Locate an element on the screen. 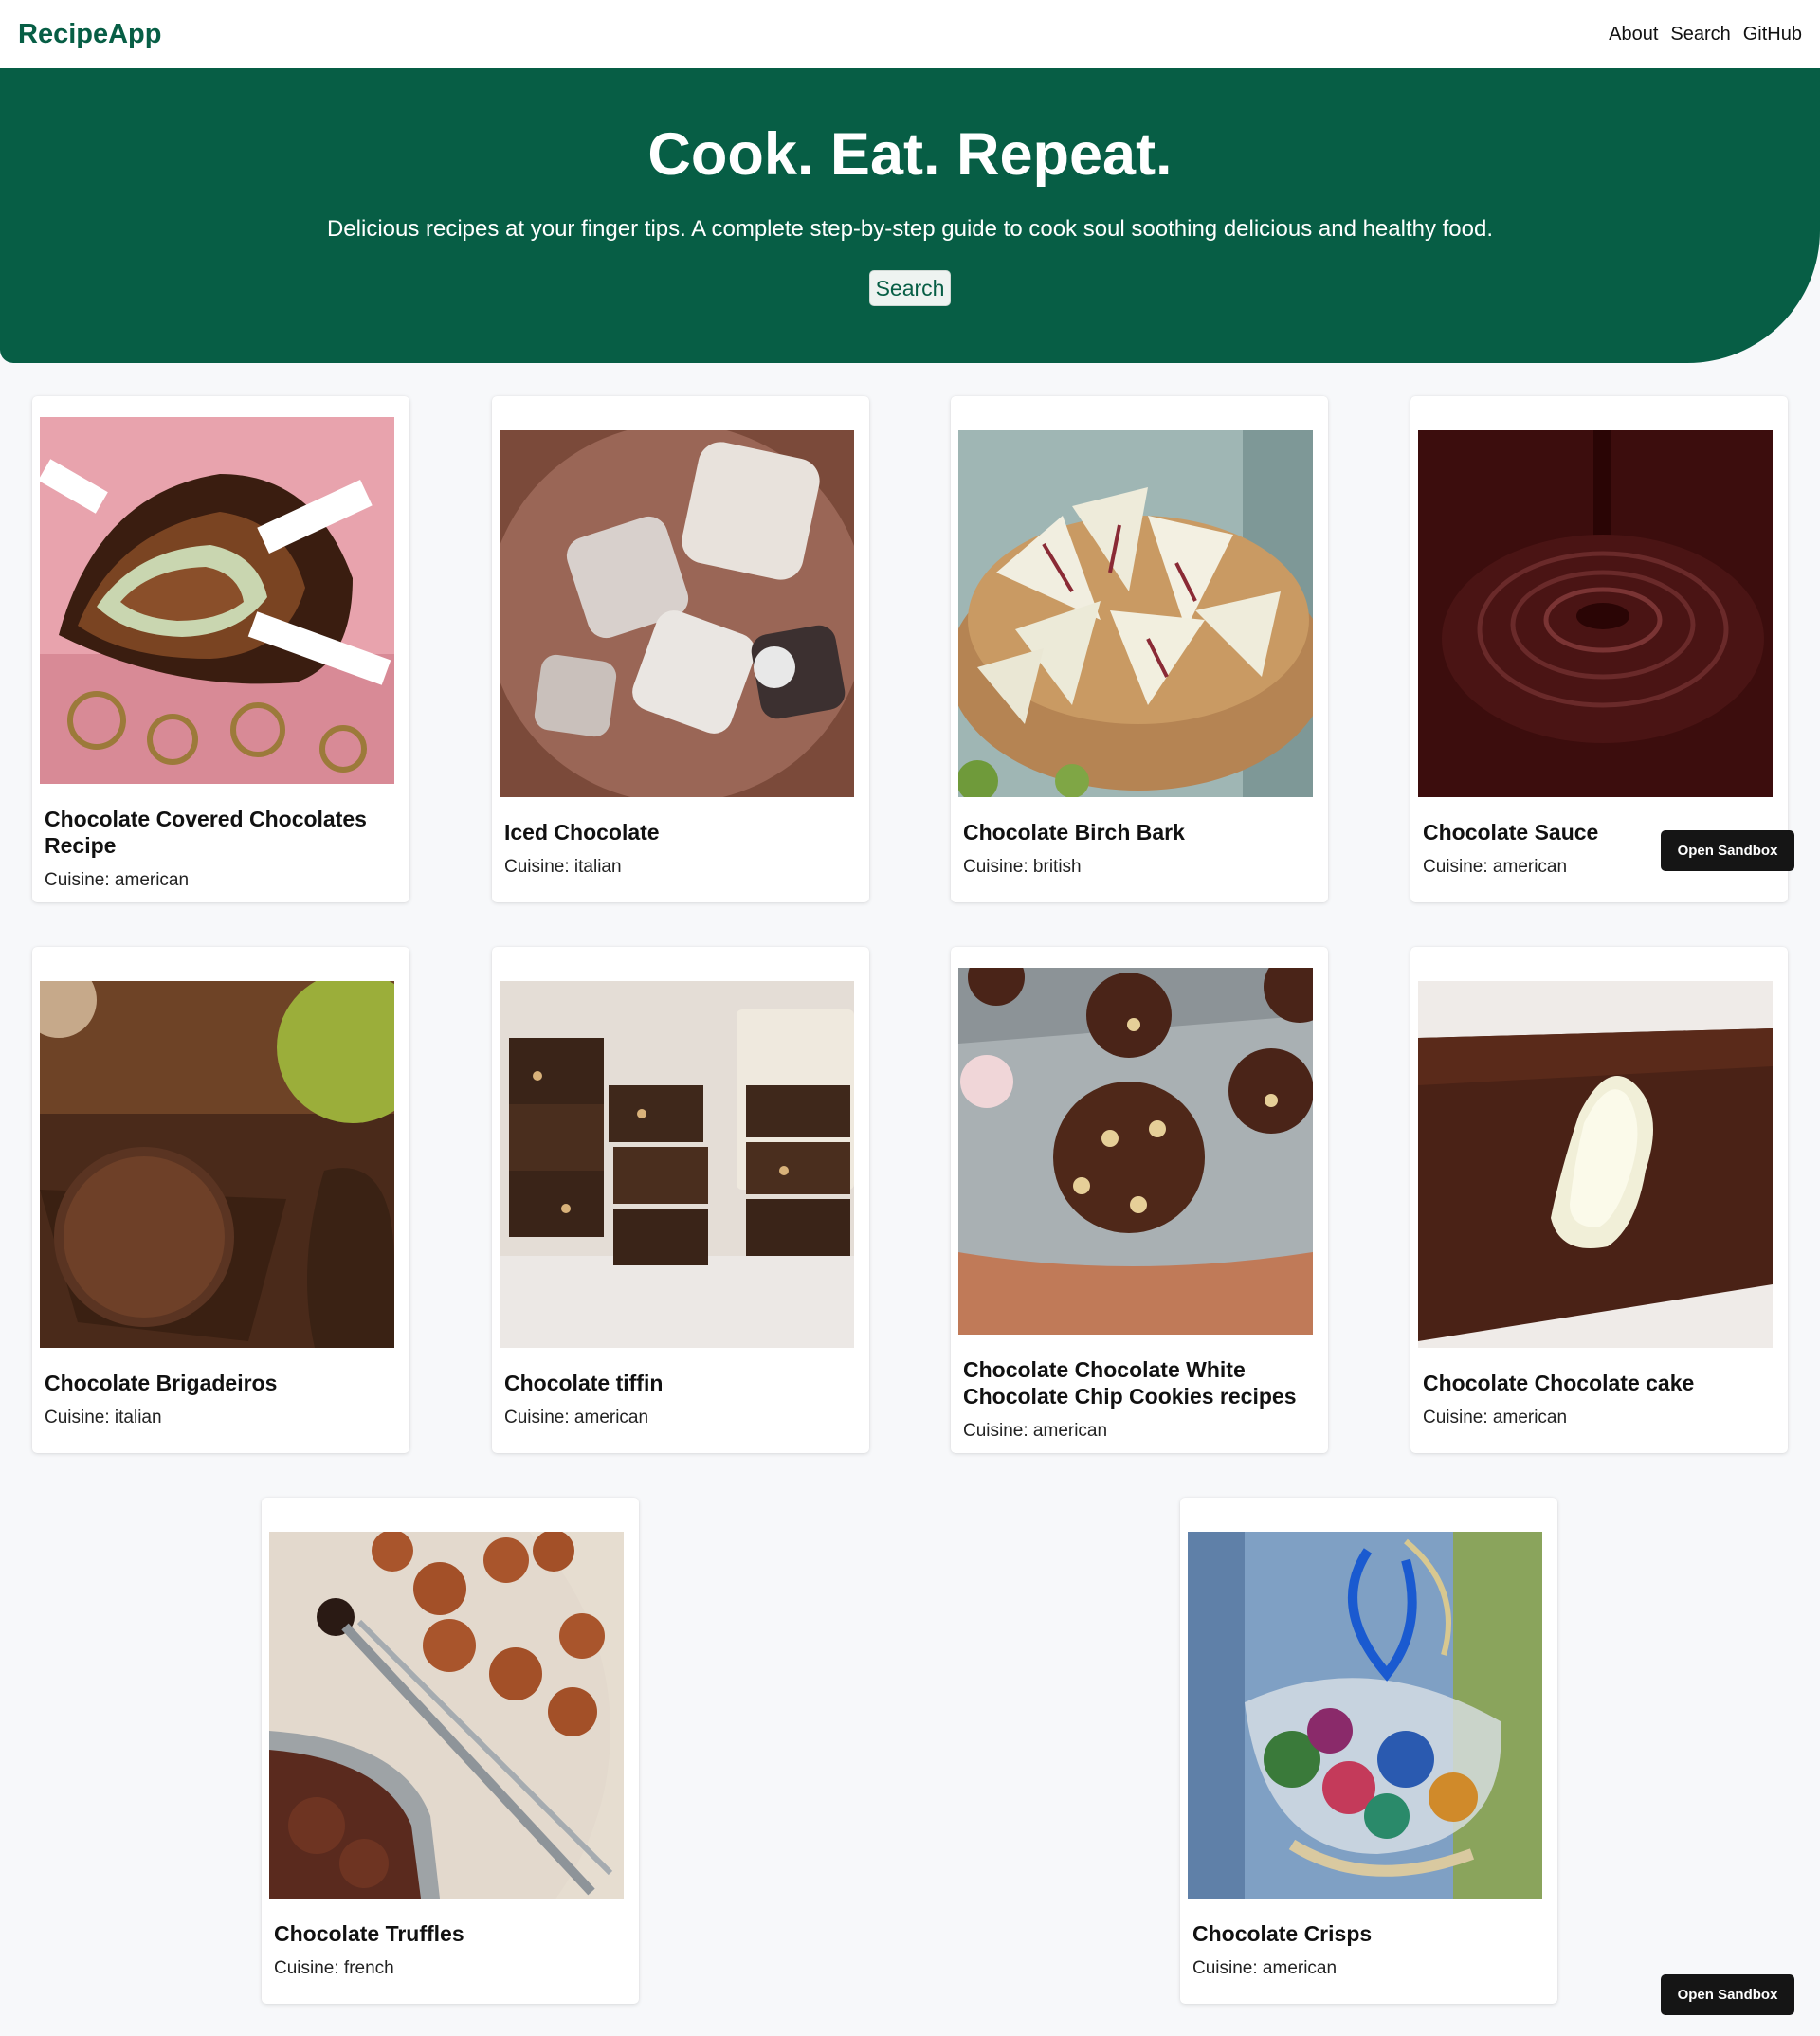 The image size is (1820, 2036). recipe-card: Iced Chocolate Cuisine: italian is located at coordinates (680, 649).